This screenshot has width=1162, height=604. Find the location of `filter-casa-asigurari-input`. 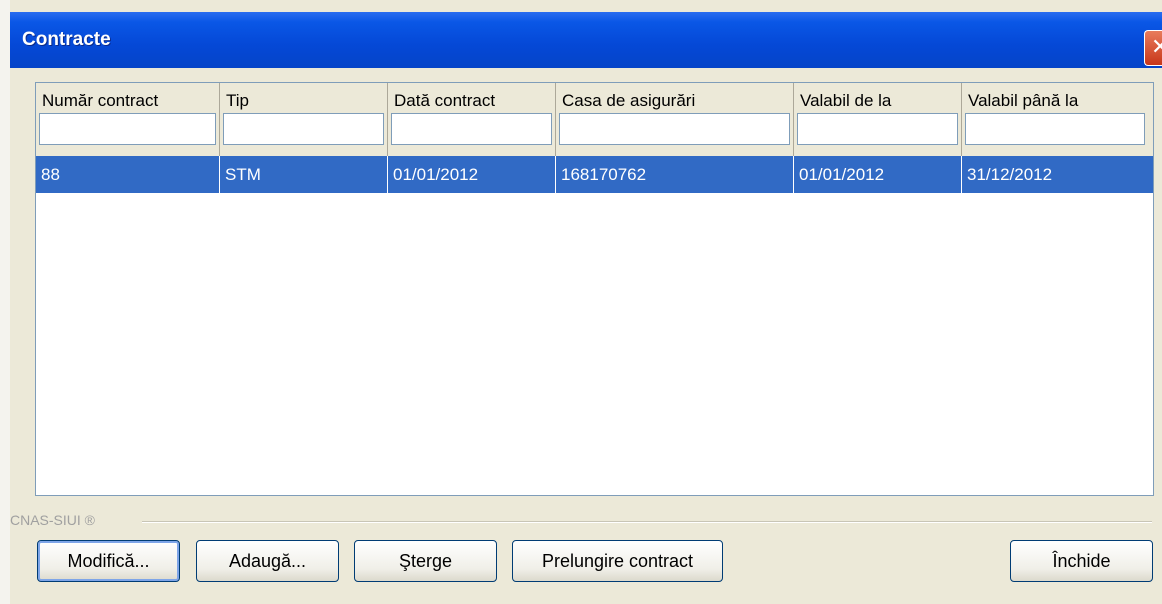

filter-casa-asigurari-input is located at coordinates (674, 129).